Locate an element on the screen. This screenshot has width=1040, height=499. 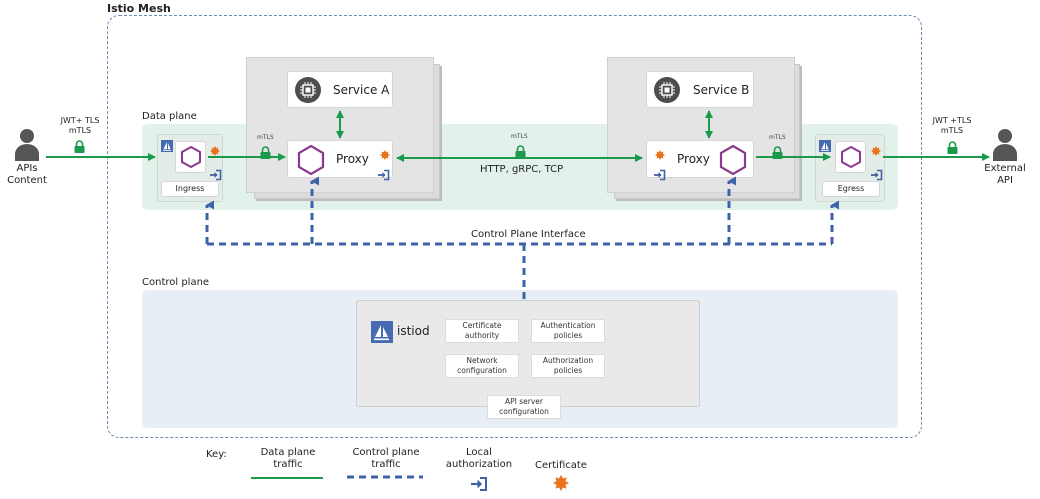
egress-proxy-mtls-label: mTLS is located at coordinates (777, 137).